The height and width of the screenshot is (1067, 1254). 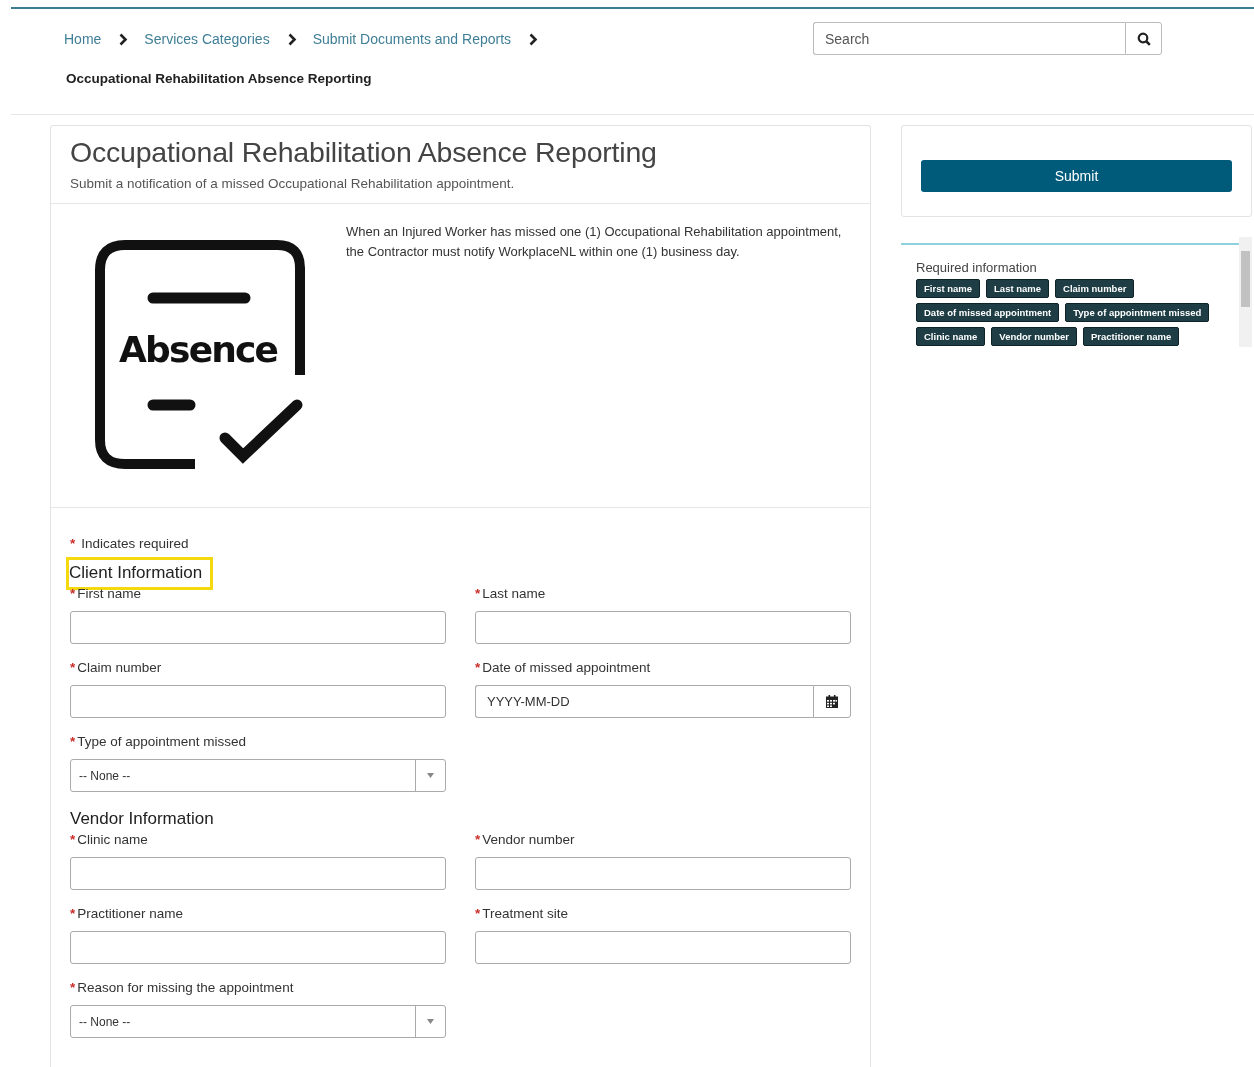 What do you see at coordinates (566, 667) in the screenshot?
I see `field-label: Date of missed appointment` at bounding box center [566, 667].